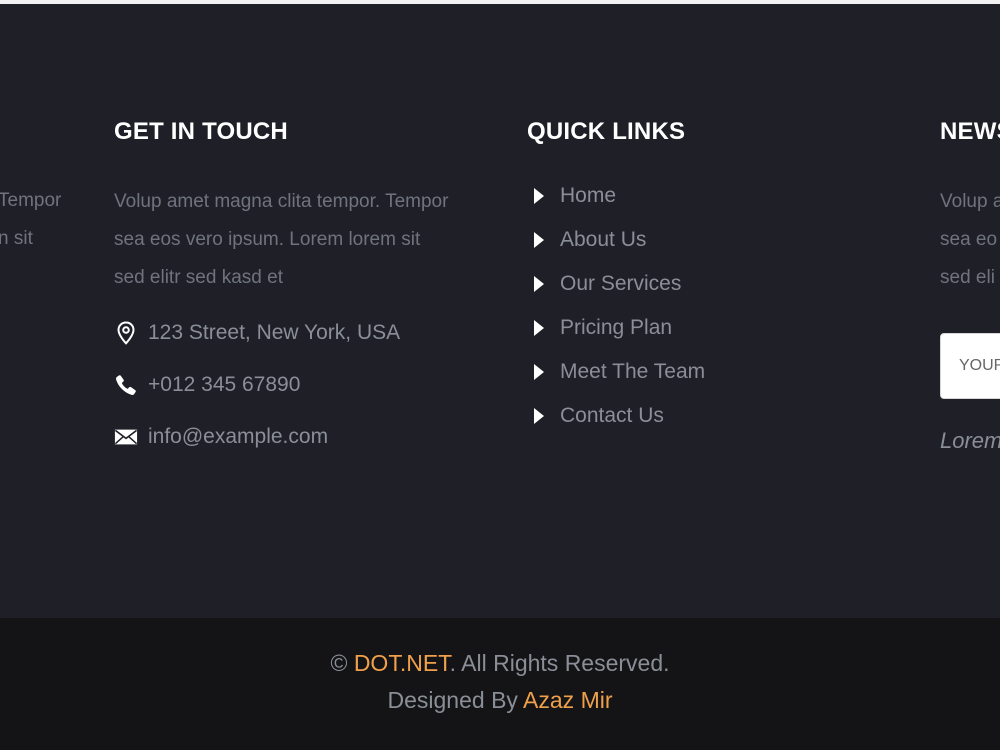 The height and width of the screenshot is (750, 1000). I want to click on newsletter-desc-line-2: sea eo, so click(969, 239).